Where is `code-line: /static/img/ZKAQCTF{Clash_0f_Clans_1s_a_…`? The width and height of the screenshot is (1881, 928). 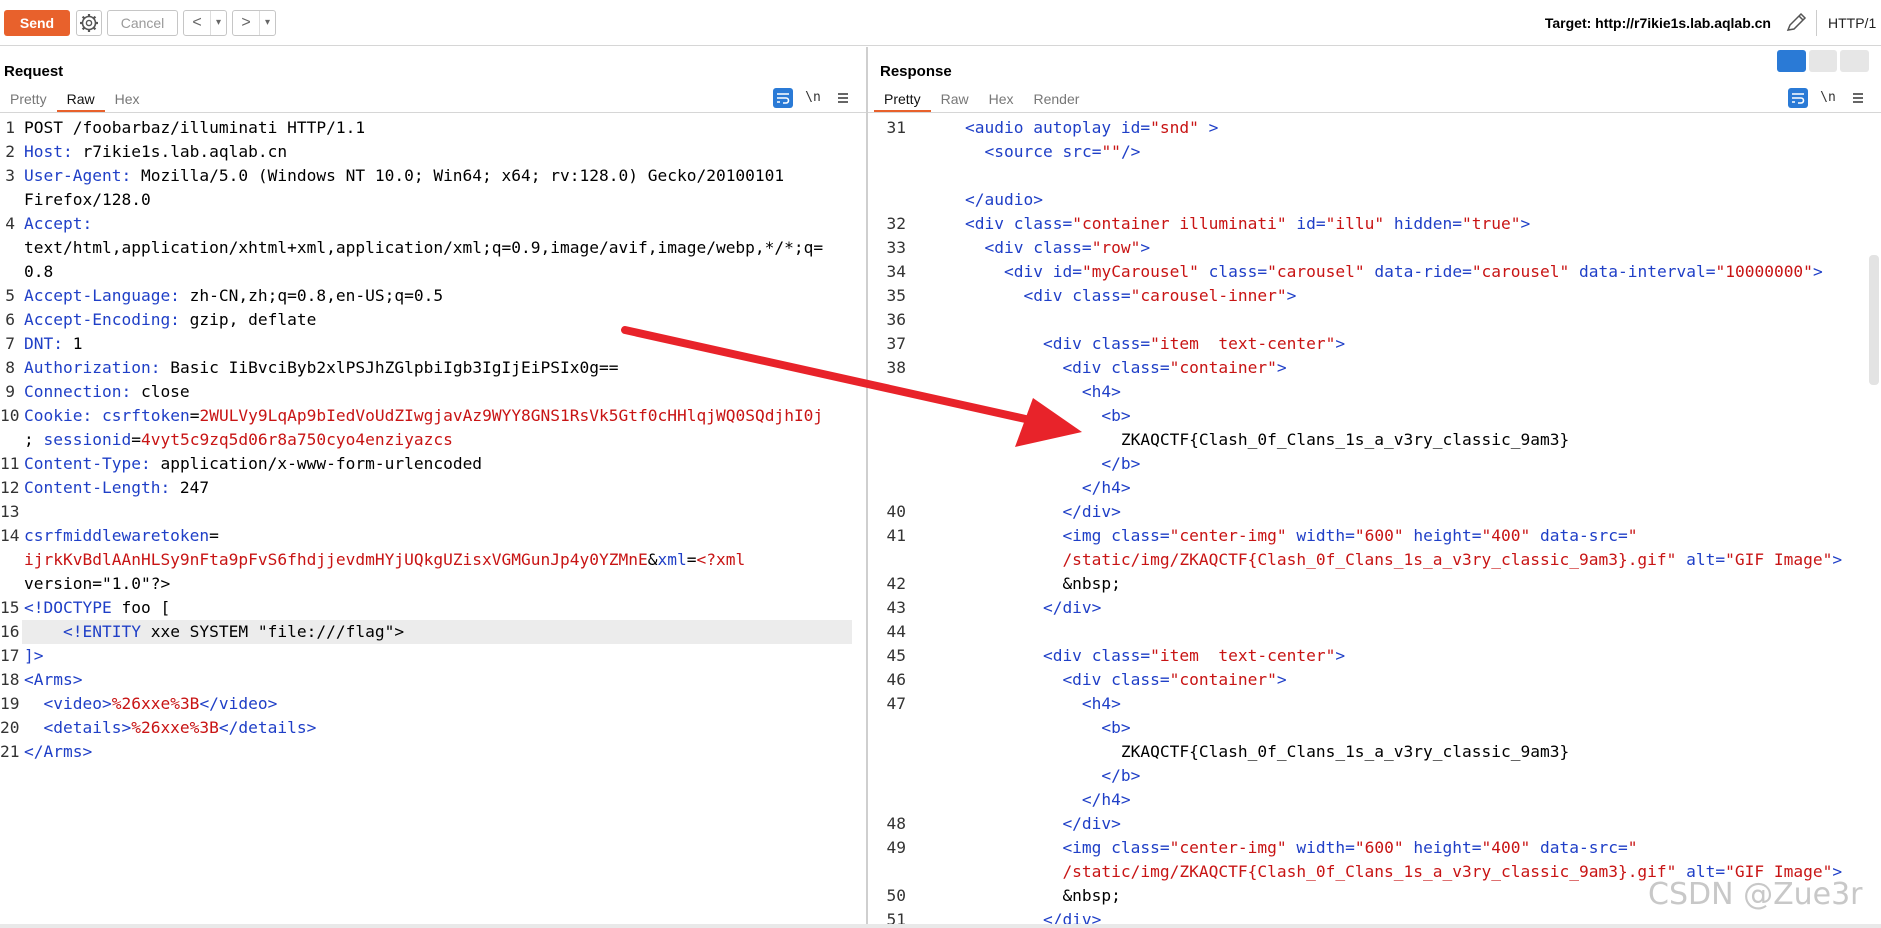
code-line: /static/img/ZKAQCTF{Clash_0f_Clans_1s_a_… is located at coordinates (1384, 560).